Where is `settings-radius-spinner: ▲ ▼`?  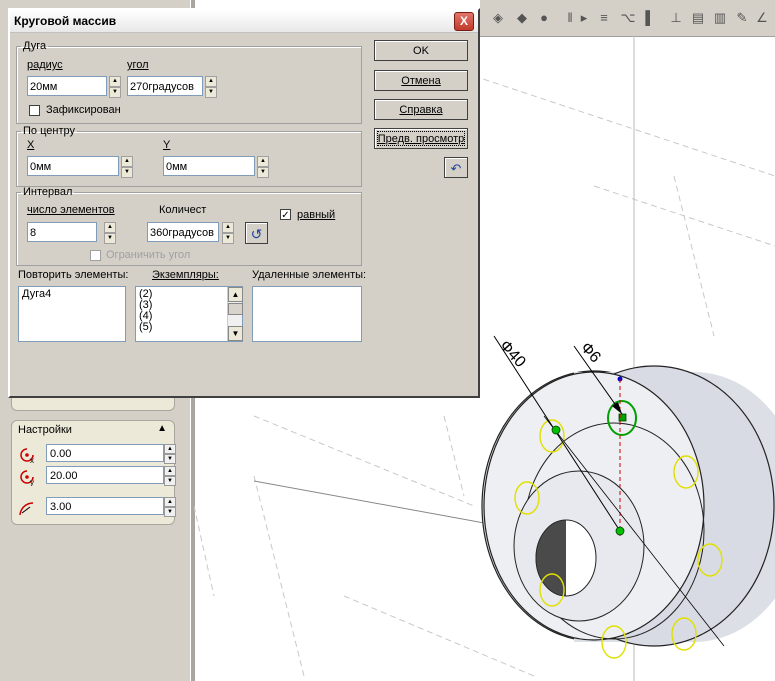 settings-radius-spinner: ▲ ▼ is located at coordinates (170, 507).